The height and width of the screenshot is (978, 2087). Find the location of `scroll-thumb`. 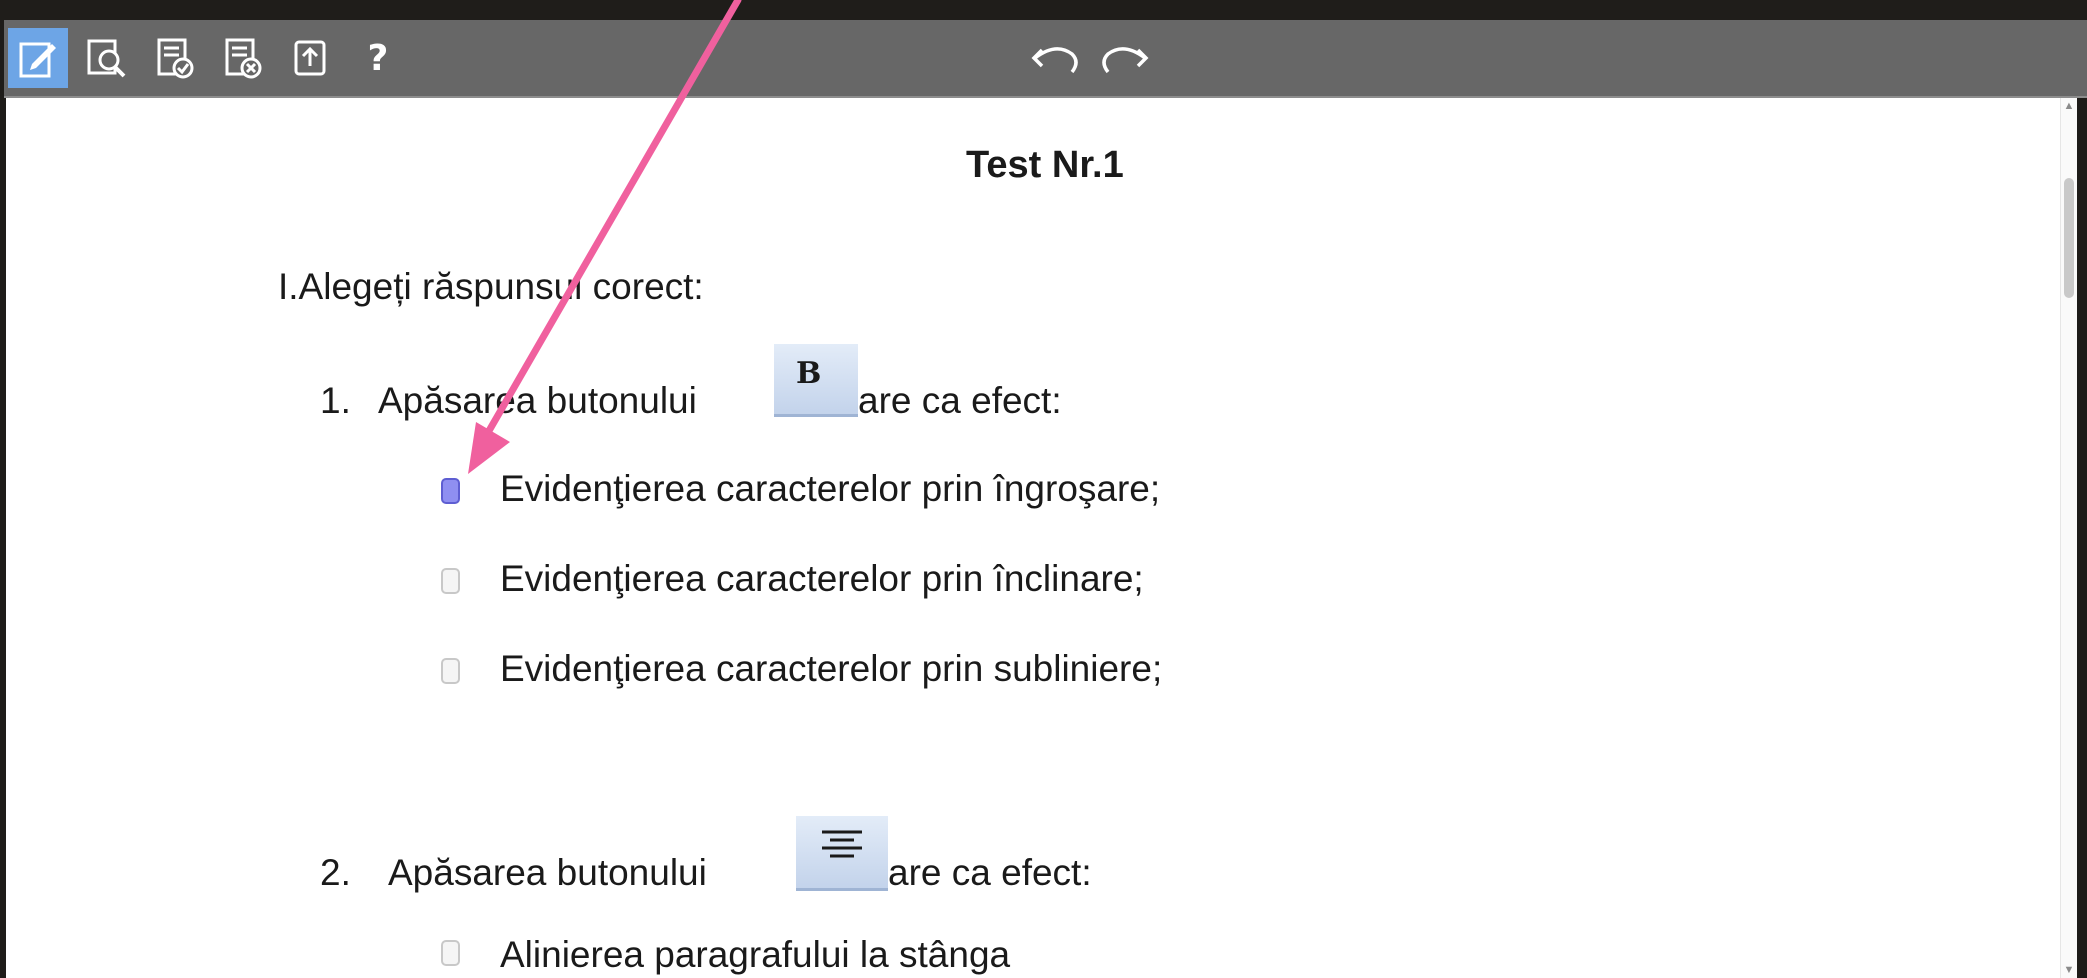

scroll-thumb is located at coordinates (2069, 238).